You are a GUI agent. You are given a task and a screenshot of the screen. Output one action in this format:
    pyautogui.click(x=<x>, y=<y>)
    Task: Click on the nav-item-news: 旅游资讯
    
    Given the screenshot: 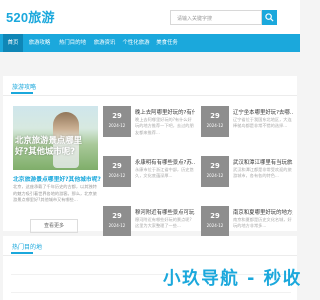 What is the action you would take?
    pyautogui.click(x=104, y=43)
    